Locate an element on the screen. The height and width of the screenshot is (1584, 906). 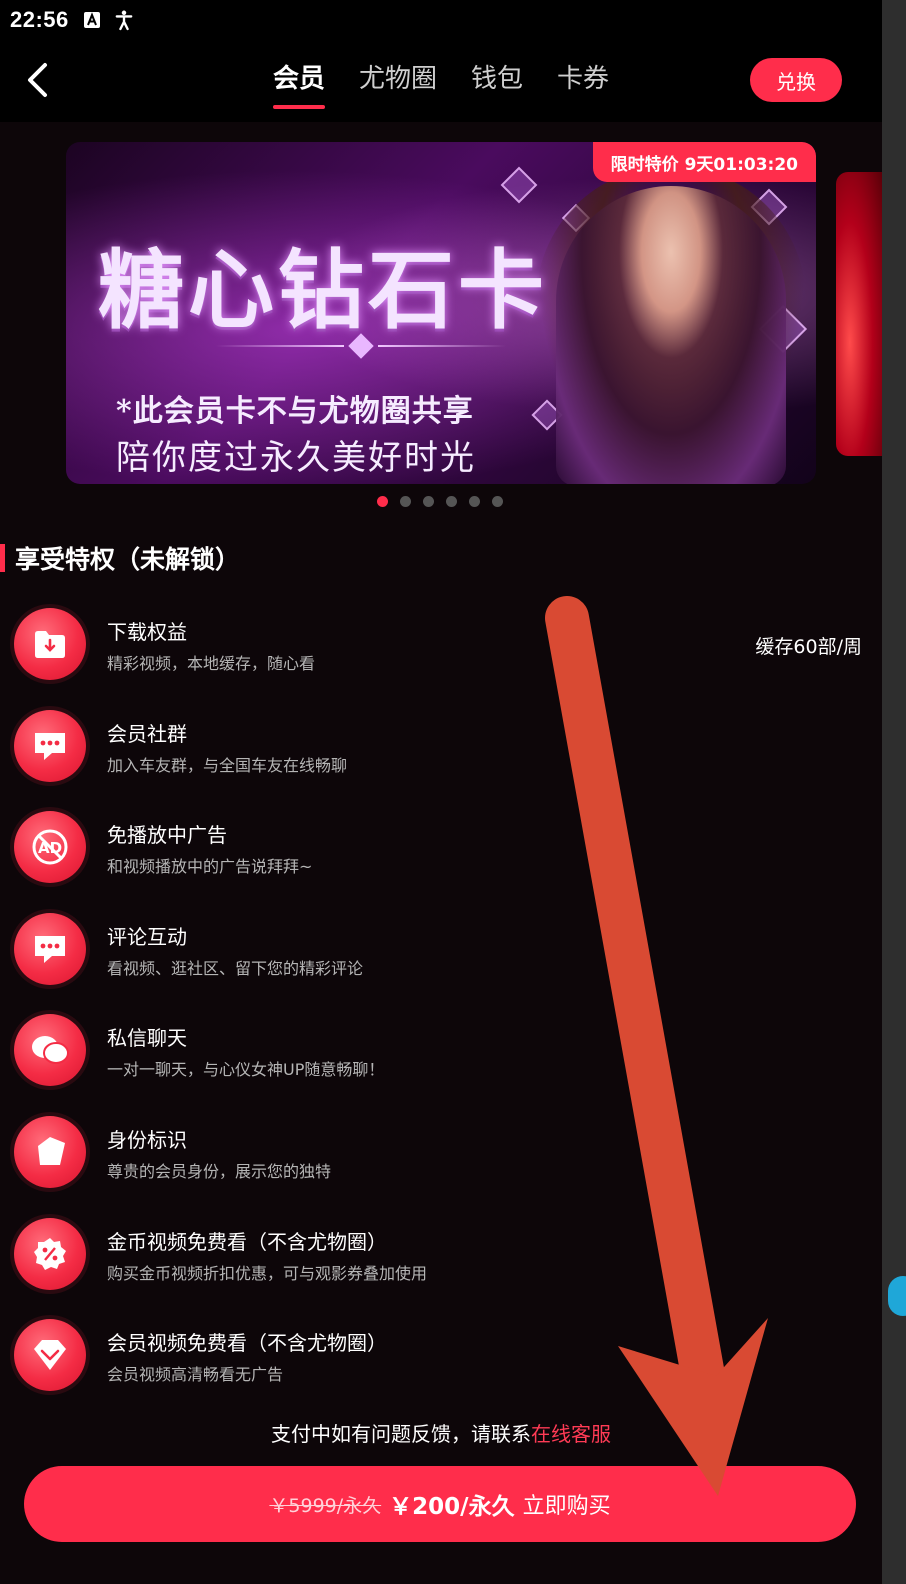
banner-title: 糖心钻石卡 is located at coordinates (323, 290).